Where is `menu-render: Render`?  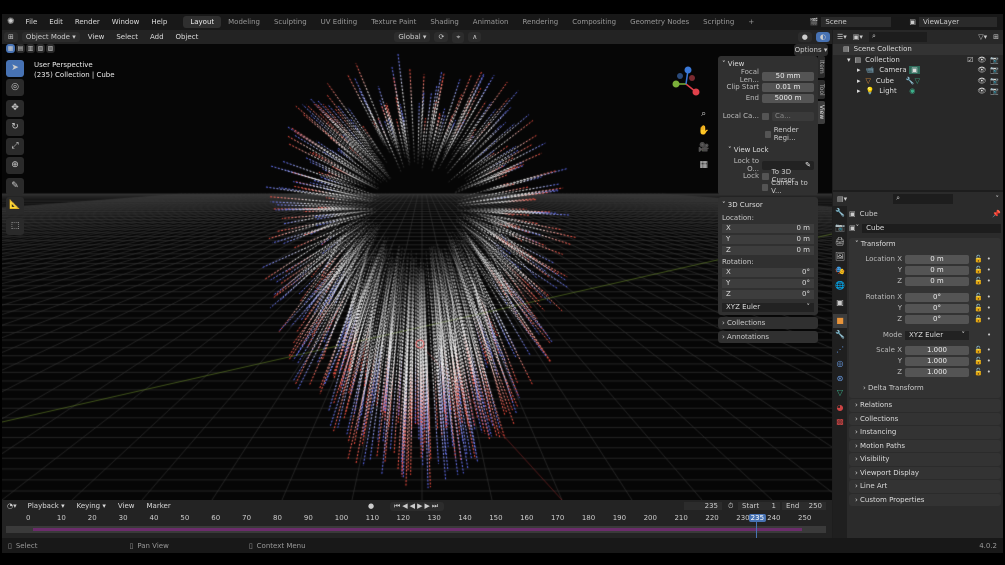
menu-render: Render is located at coordinates (87, 22).